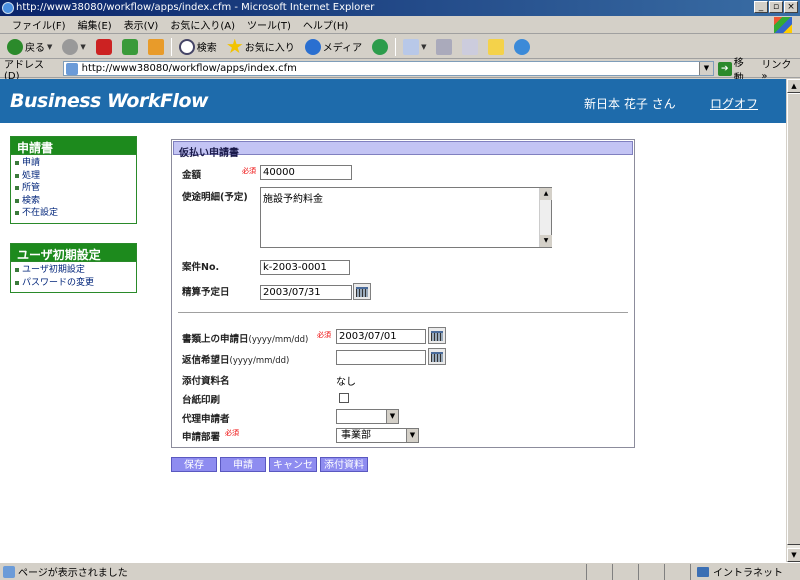 This screenshot has width=800, height=580. I want to click on sidebar-group-title: ユーザ初期設定, so click(73, 253).